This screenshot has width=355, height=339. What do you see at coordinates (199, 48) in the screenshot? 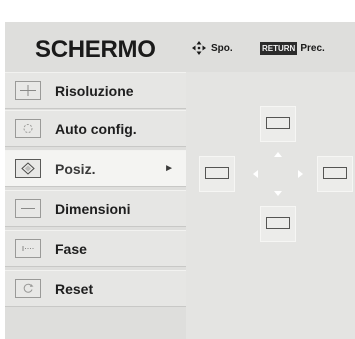
I see `four-way-arrow-icon` at bounding box center [199, 48].